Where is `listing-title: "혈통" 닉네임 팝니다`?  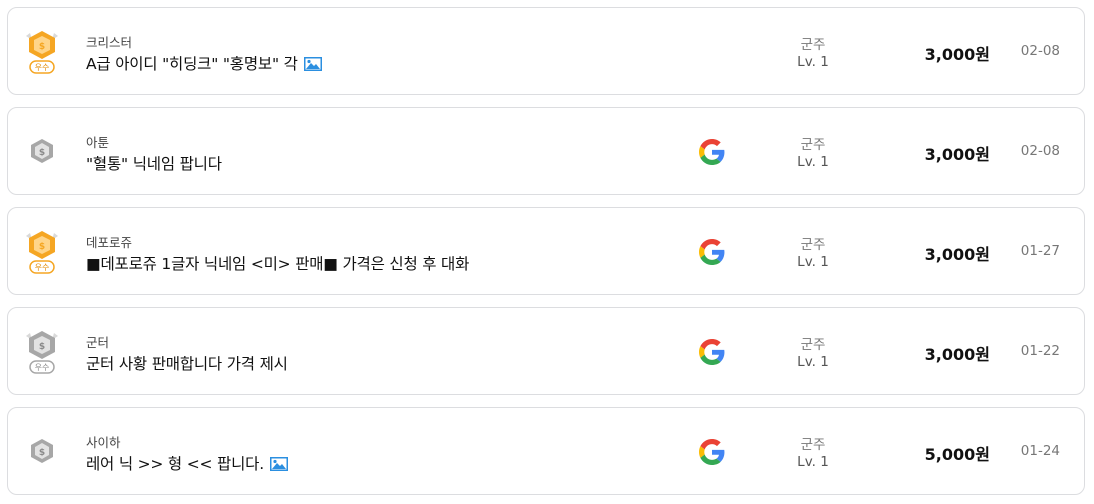 listing-title: "혈통" 닉네임 팝니다 is located at coordinates (154, 164).